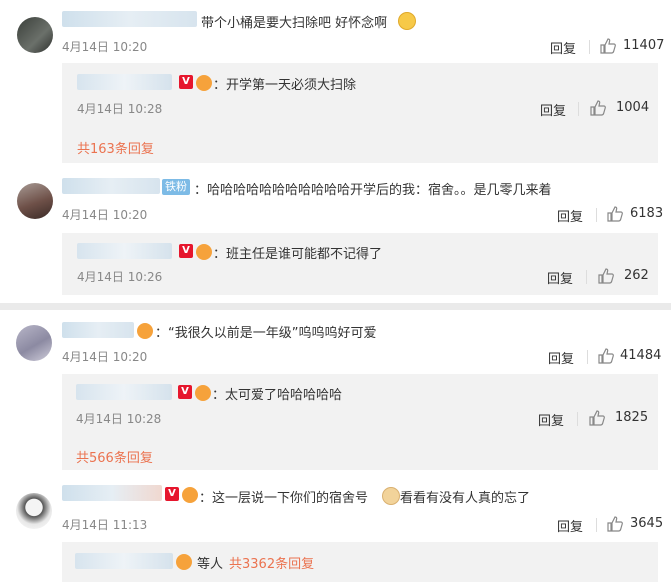 The image size is (671, 588). What do you see at coordinates (176, 187) in the screenshot?
I see `fan-tag: 铁粉` at bounding box center [176, 187].